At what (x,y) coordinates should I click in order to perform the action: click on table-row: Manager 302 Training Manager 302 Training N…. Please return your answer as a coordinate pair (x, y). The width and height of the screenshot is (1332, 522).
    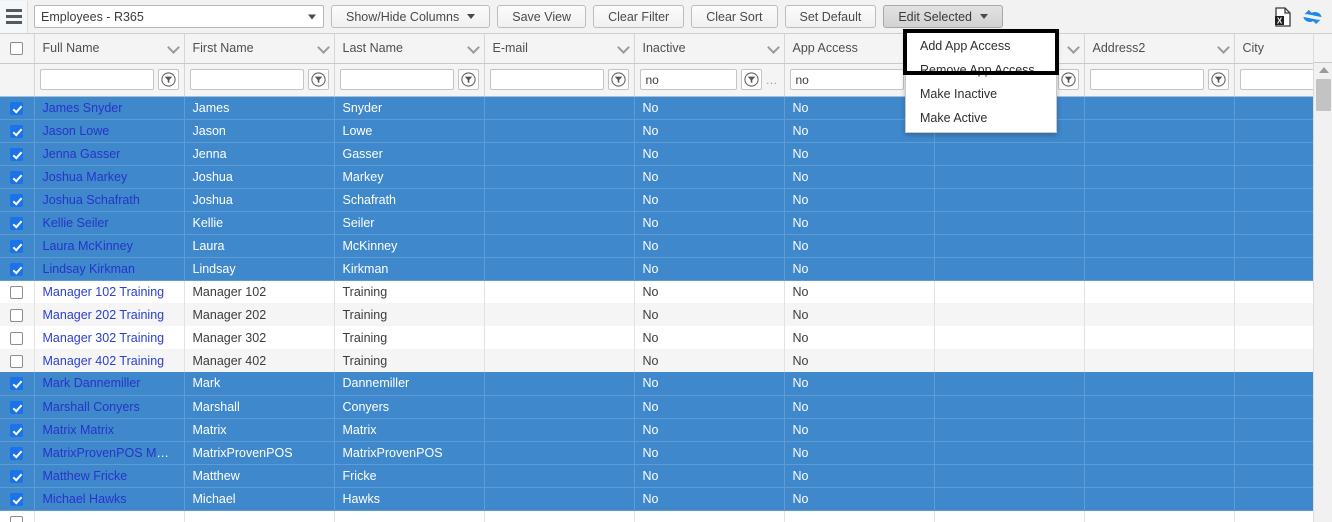
    Looking at the image, I should click on (666, 337).